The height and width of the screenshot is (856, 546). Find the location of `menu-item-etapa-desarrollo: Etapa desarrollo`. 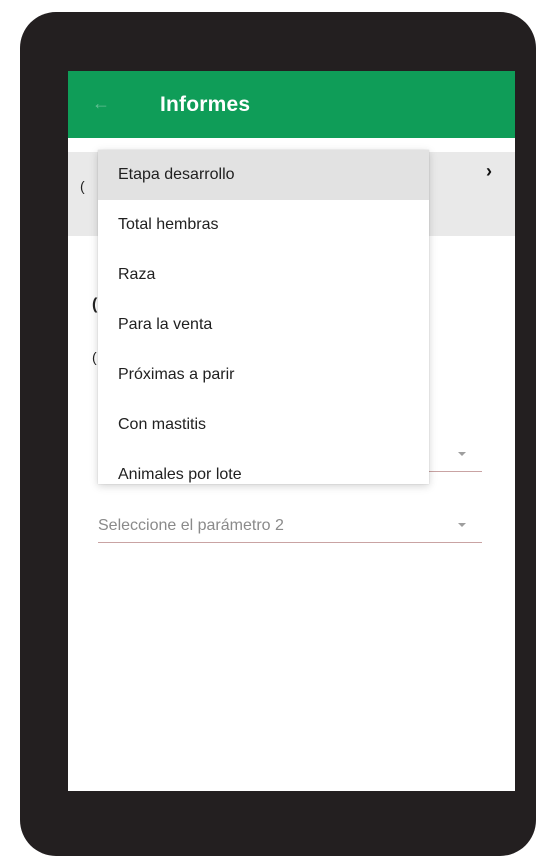

menu-item-etapa-desarrollo: Etapa desarrollo is located at coordinates (263, 175).